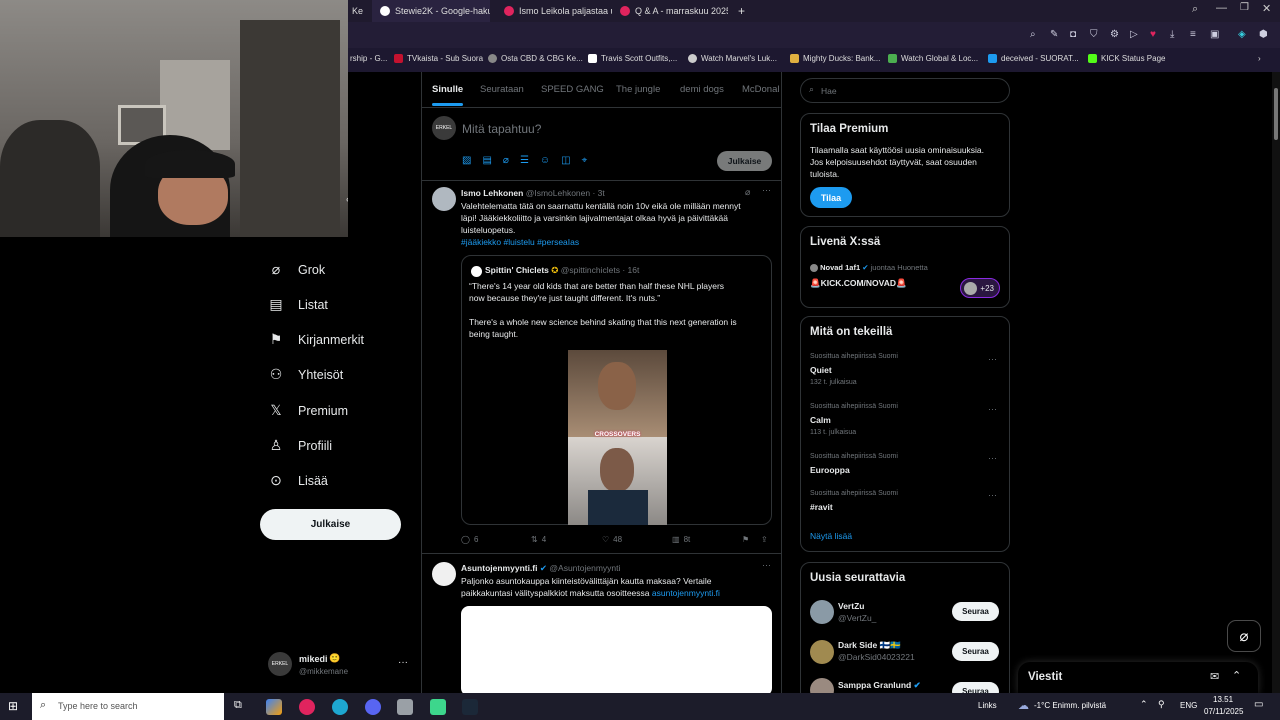 Image resolution: width=1280 pixels, height=720 pixels. I want to click on tweet-link: asuntojenmyynti.fi, so click(686, 593).